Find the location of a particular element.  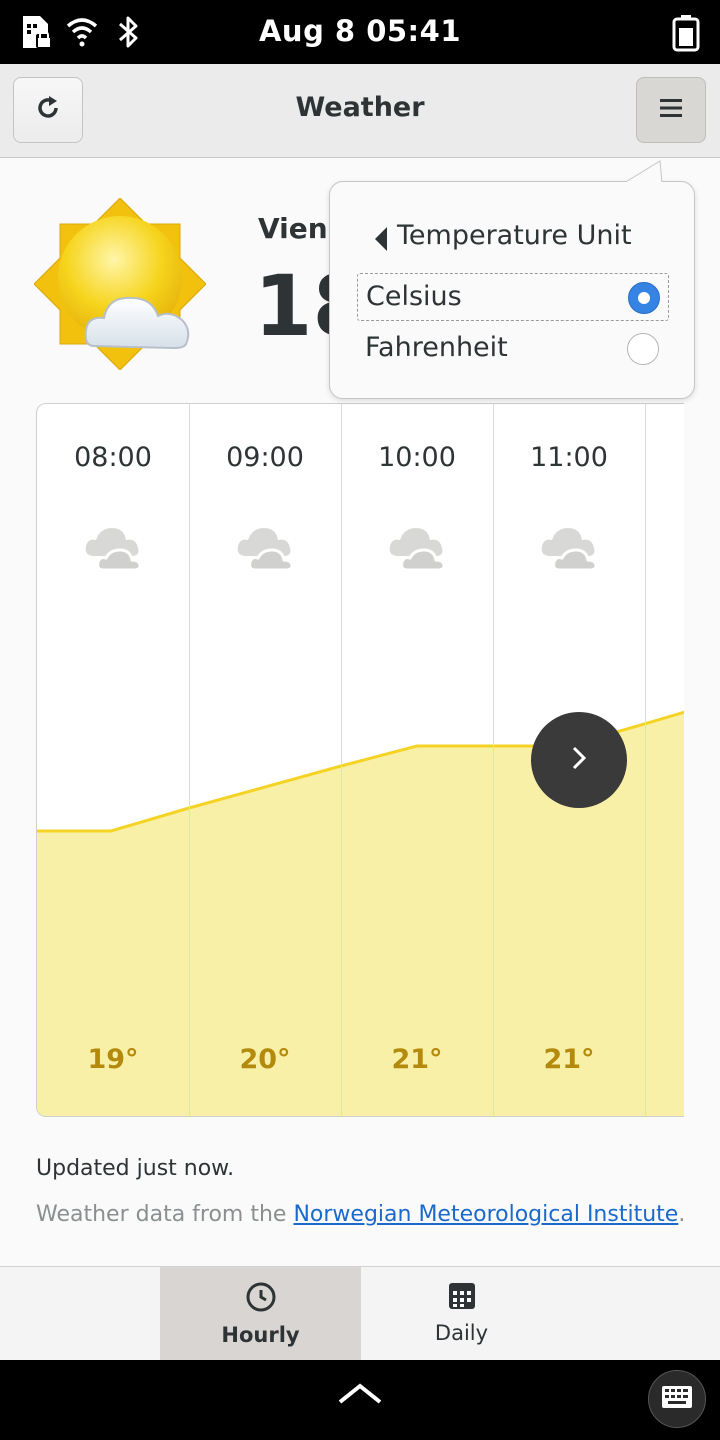

unit-option-label: Celsius is located at coordinates (414, 296).